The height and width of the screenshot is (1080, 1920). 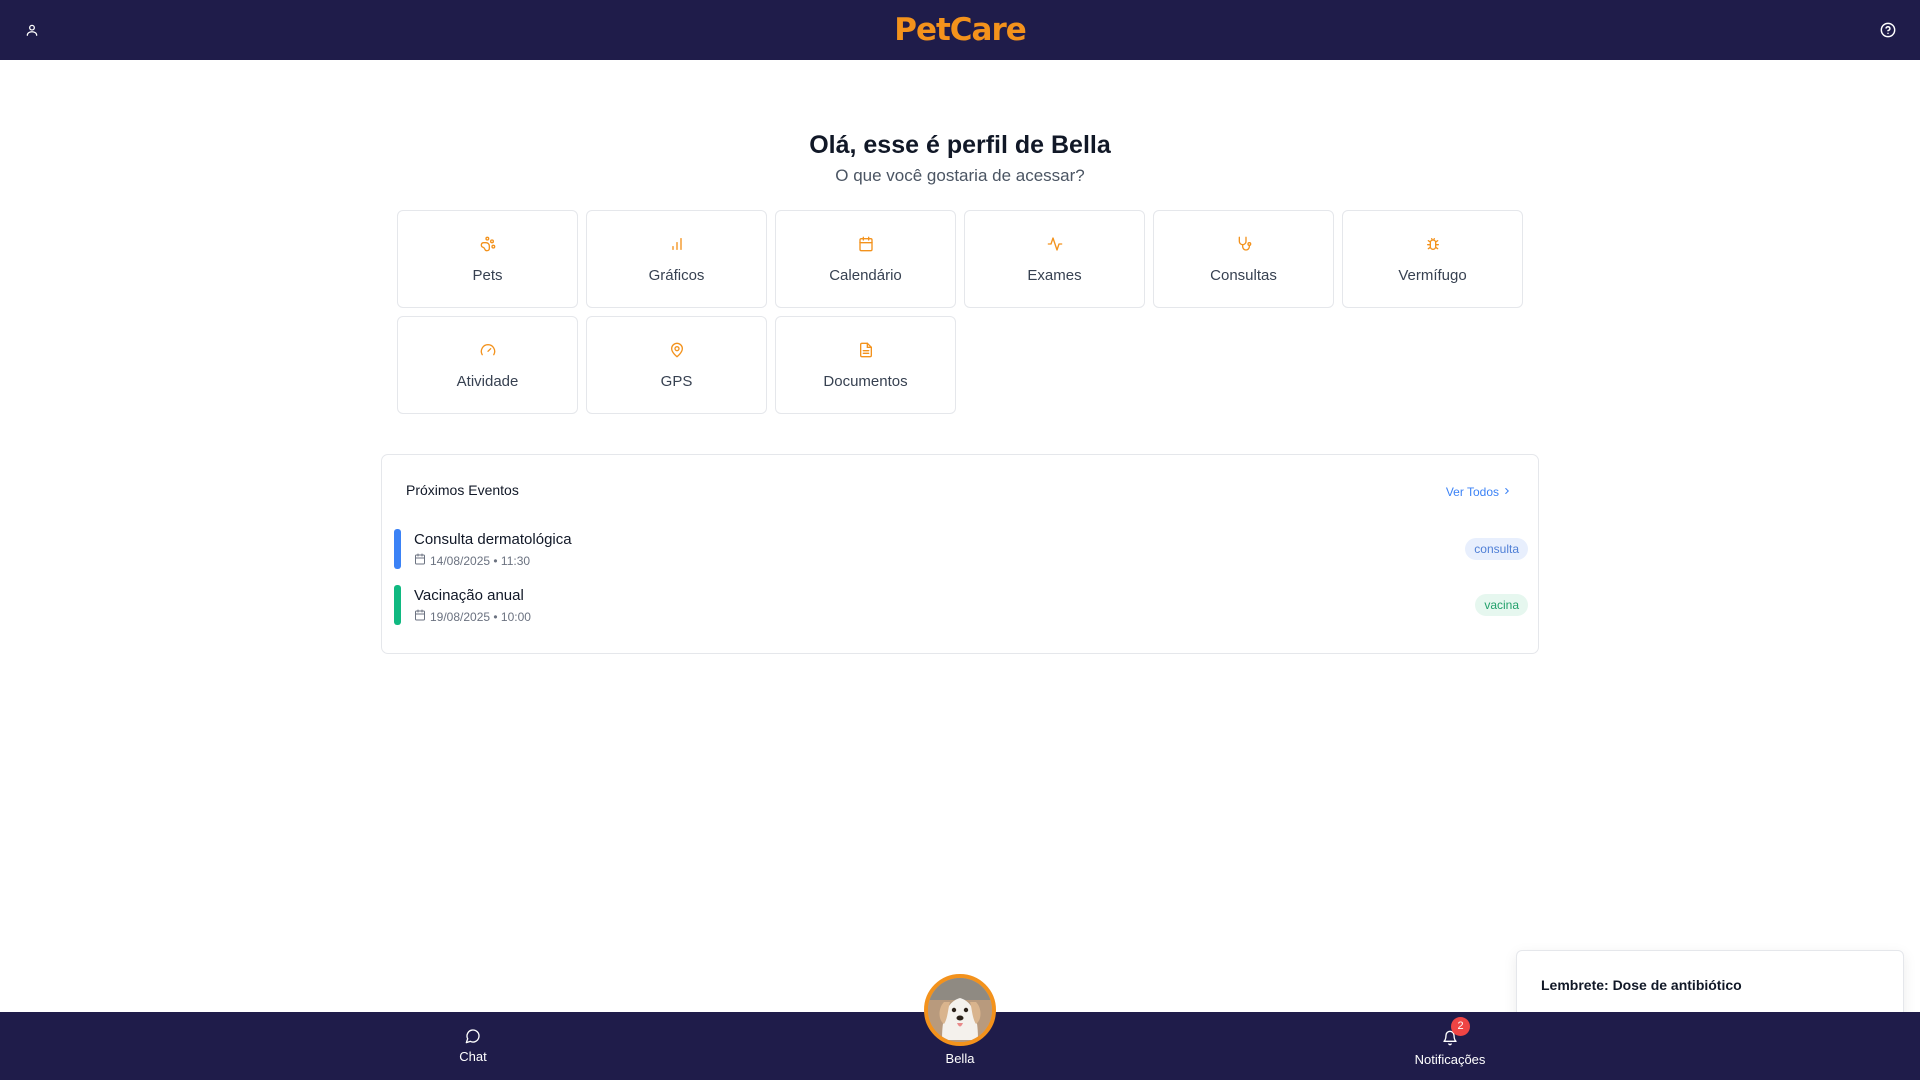 I want to click on nav-notifications: 2 Notificações, so click(x=1450, y=1047).